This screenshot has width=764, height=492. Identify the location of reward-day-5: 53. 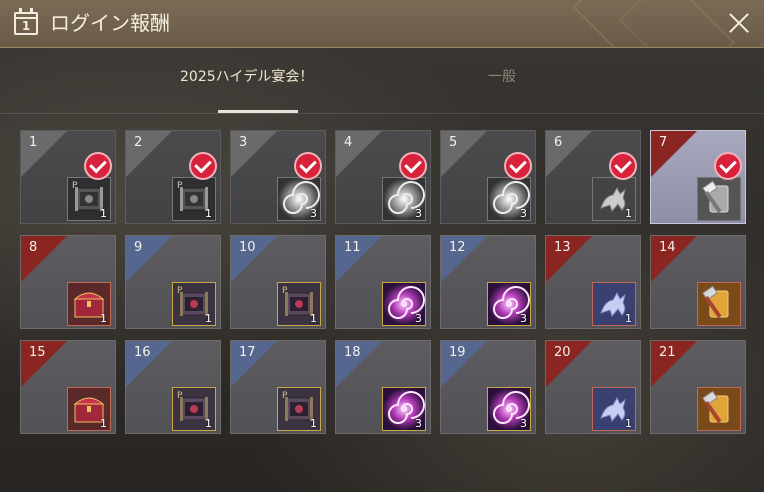
(488, 177).